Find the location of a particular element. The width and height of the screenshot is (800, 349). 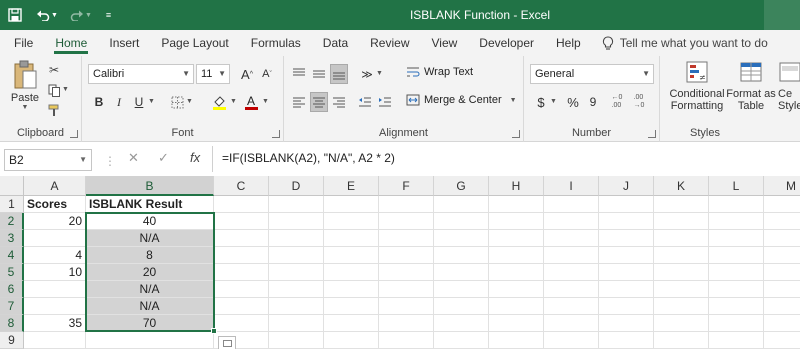

increase-indent-icon is located at coordinates (385, 102).